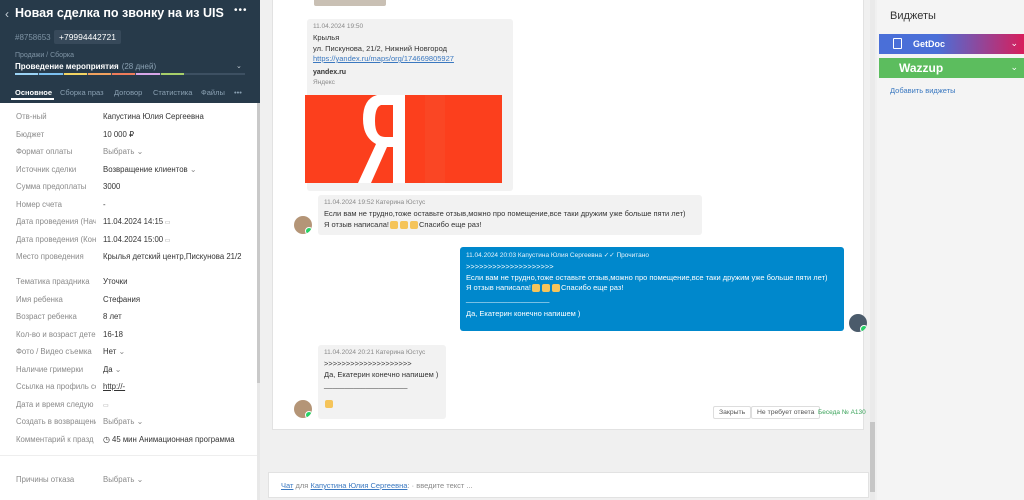  I want to click on field-value: 16-18, so click(178, 335).